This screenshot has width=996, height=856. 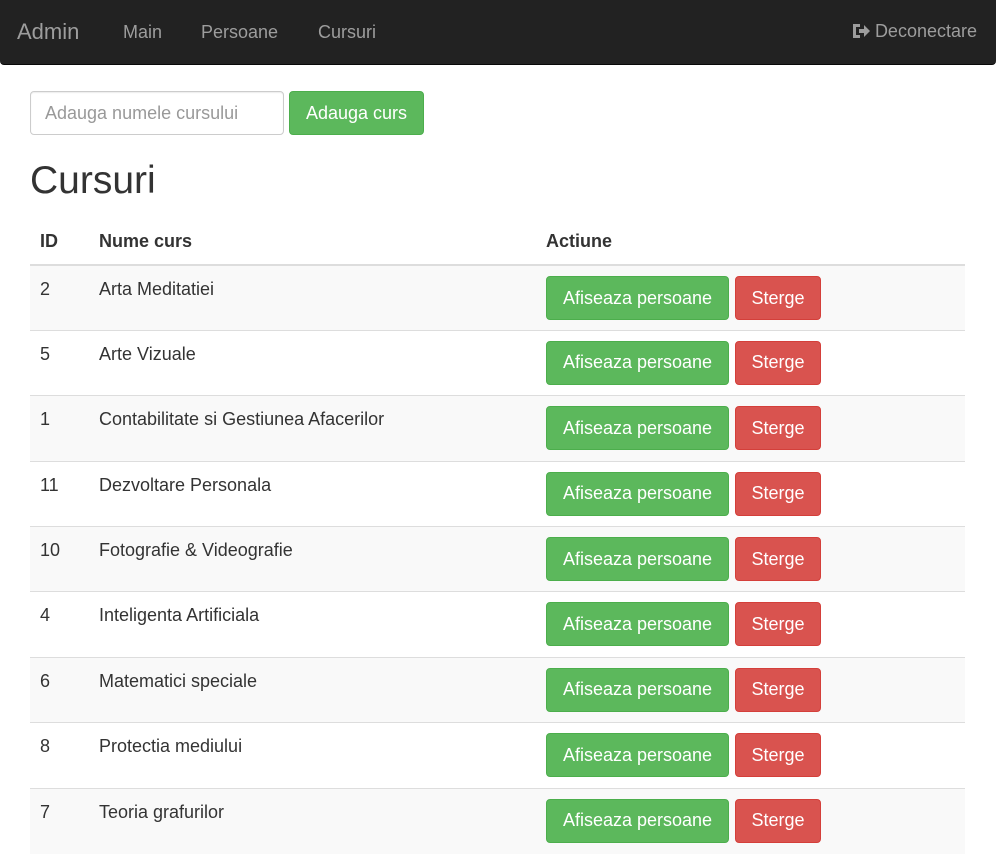 I want to click on add-course-form: Adauga curs, so click(x=227, y=113).